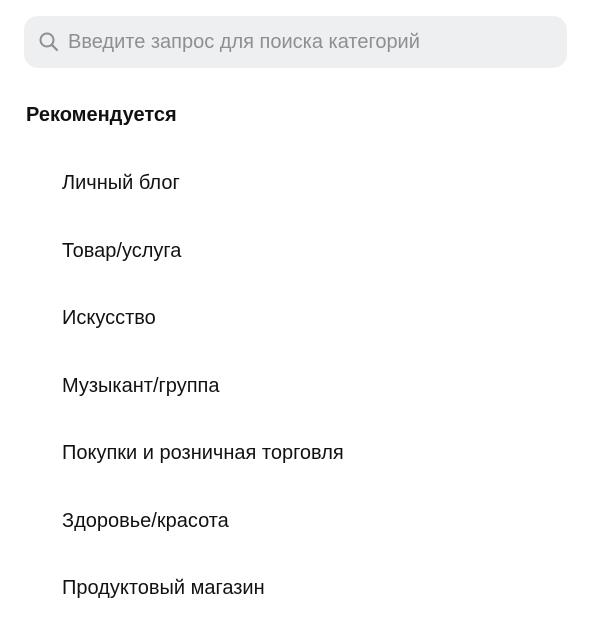 The height and width of the screenshot is (623, 589). What do you see at coordinates (294, 522) in the screenshot?
I see `category-item-health-beauty: Здоровье/красота` at bounding box center [294, 522].